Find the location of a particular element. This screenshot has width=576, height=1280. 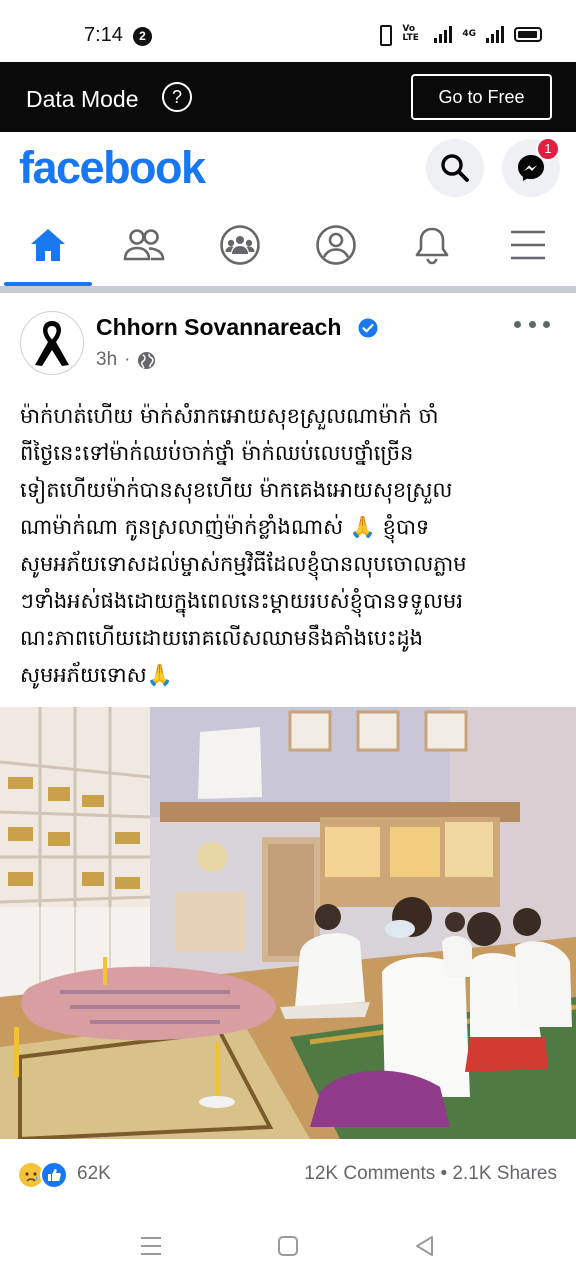

search-icon is located at coordinates (455, 168).